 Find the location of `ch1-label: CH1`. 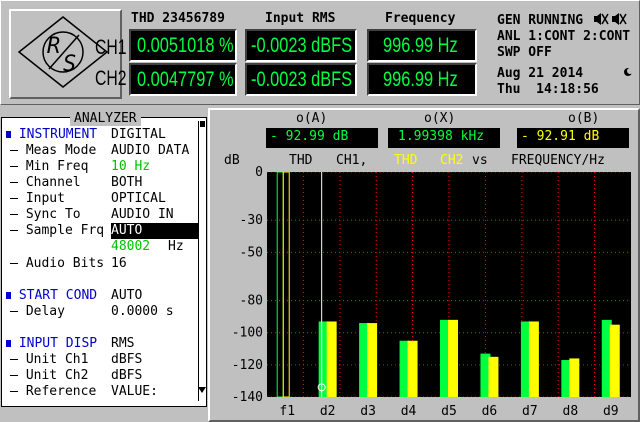

ch1-label: CH1 is located at coordinates (111, 47).